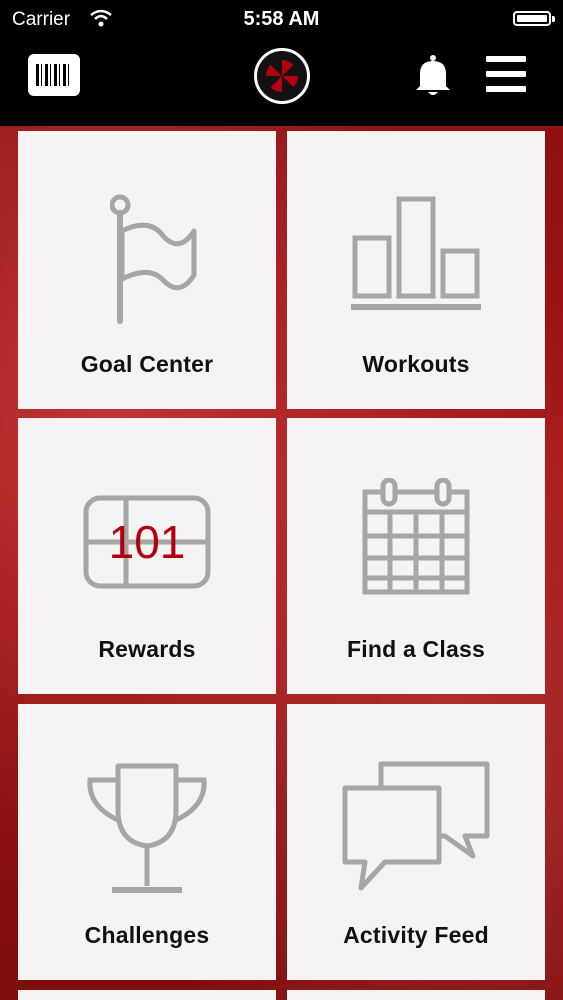 The image size is (563, 1000). I want to click on chat-bubbles-icon, so click(416, 826).